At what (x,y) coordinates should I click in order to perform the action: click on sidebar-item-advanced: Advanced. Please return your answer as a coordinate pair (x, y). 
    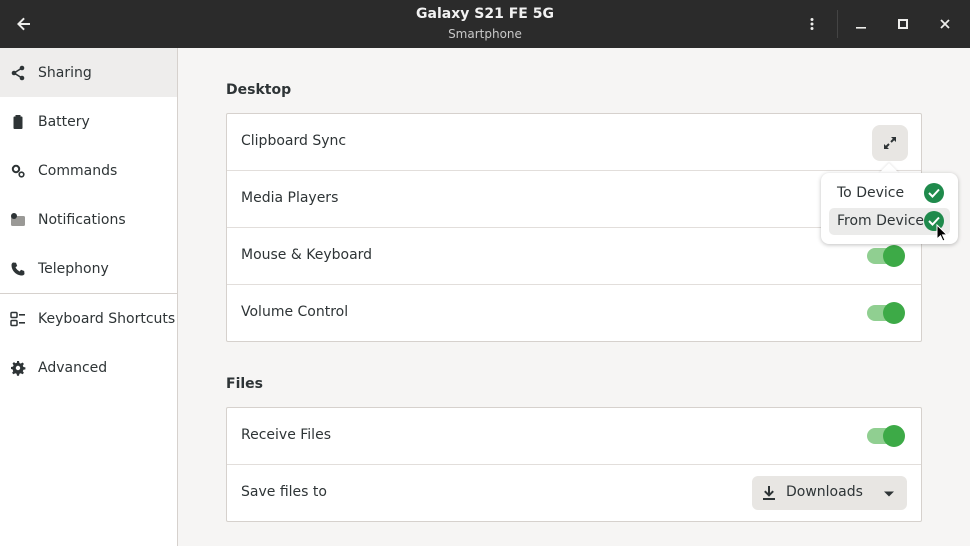
    Looking at the image, I should click on (88, 367).